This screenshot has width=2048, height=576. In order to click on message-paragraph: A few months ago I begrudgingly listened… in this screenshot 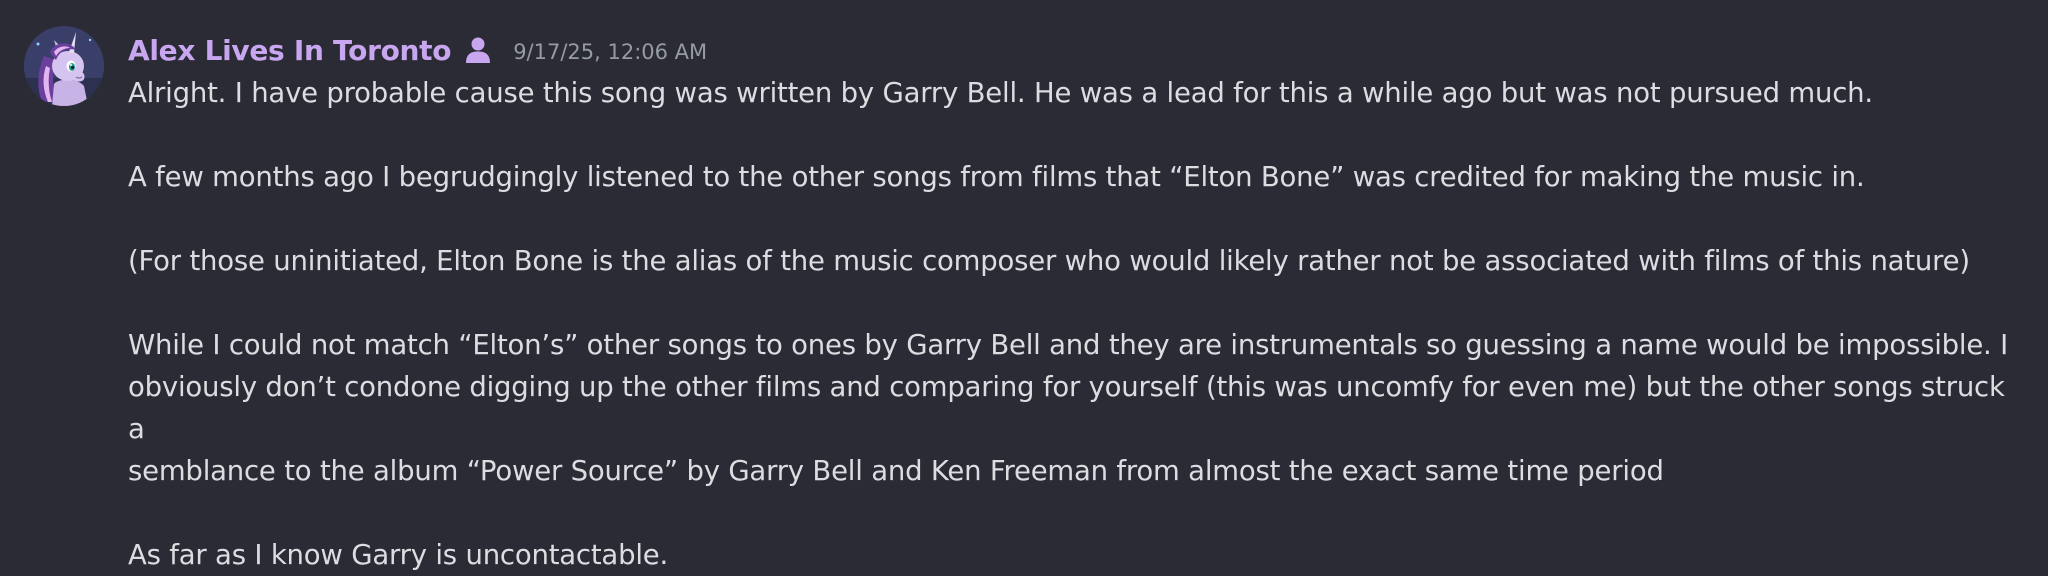, I will do `click(996, 177)`.